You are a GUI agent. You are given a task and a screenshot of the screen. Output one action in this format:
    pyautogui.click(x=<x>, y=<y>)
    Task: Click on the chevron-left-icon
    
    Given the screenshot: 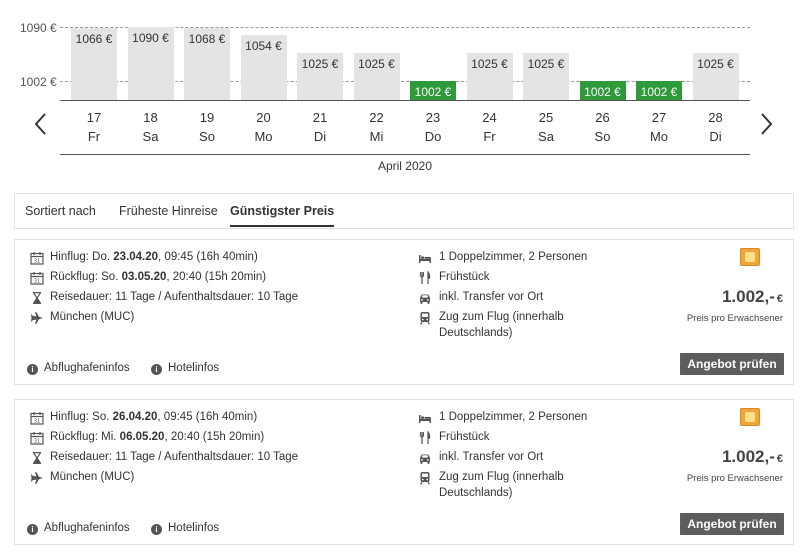 What is the action you would take?
    pyautogui.click(x=41, y=124)
    